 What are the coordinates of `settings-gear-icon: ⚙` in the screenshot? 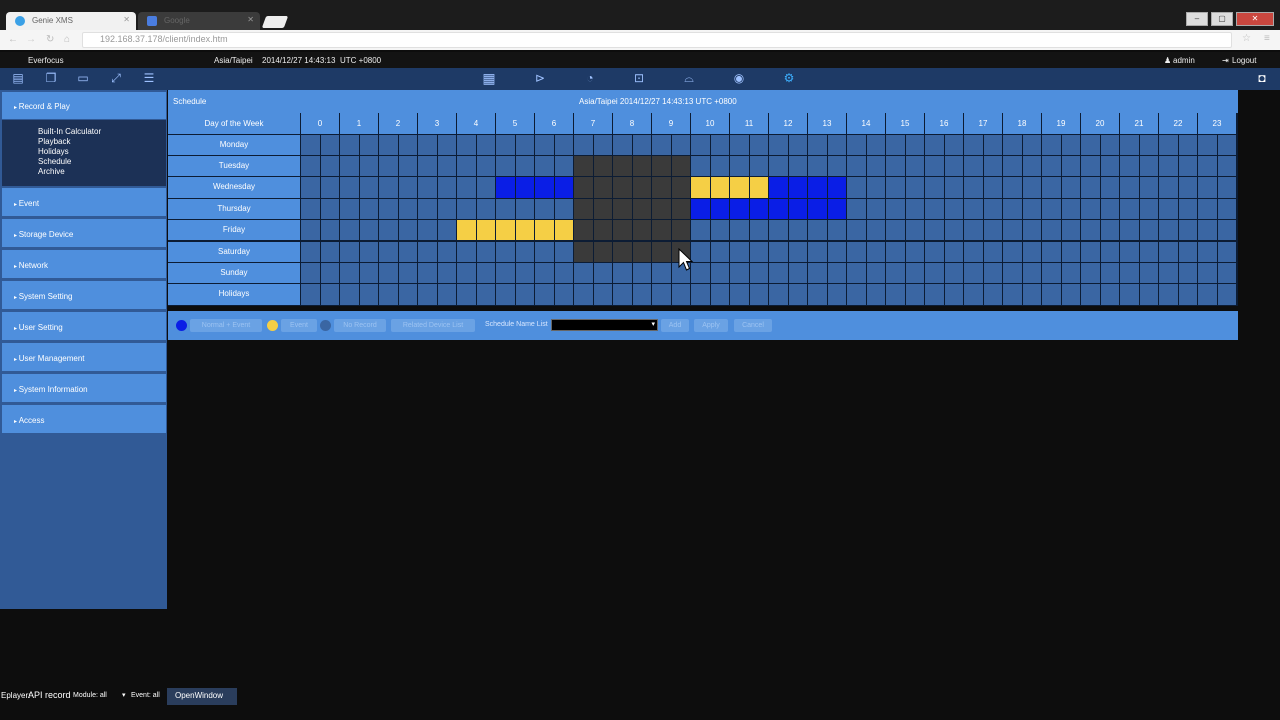 It's located at (789, 78).